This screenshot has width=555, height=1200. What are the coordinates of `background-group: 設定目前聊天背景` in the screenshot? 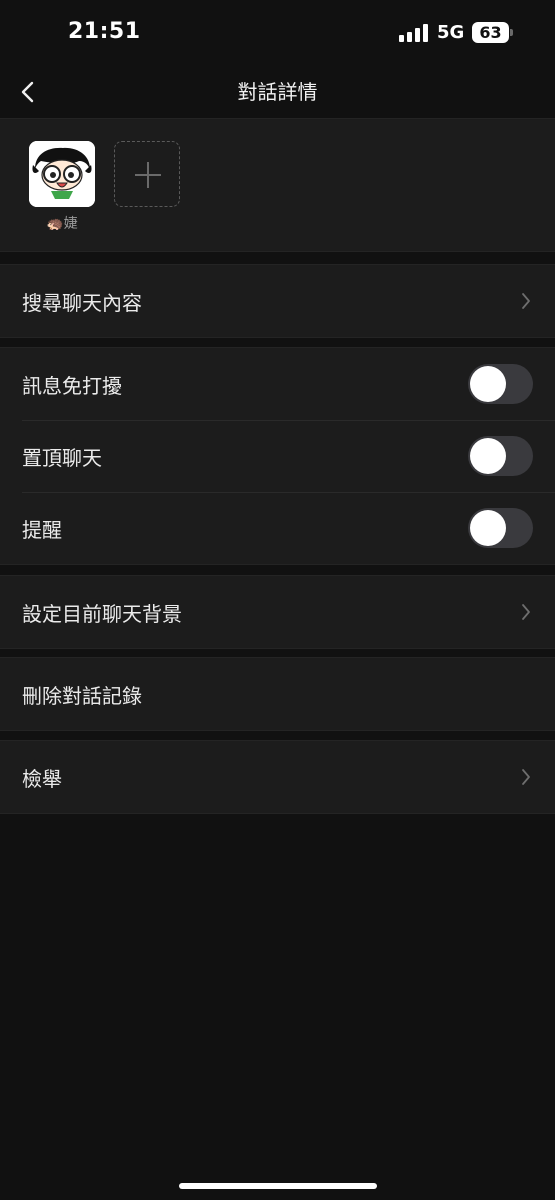 It's located at (277, 612).